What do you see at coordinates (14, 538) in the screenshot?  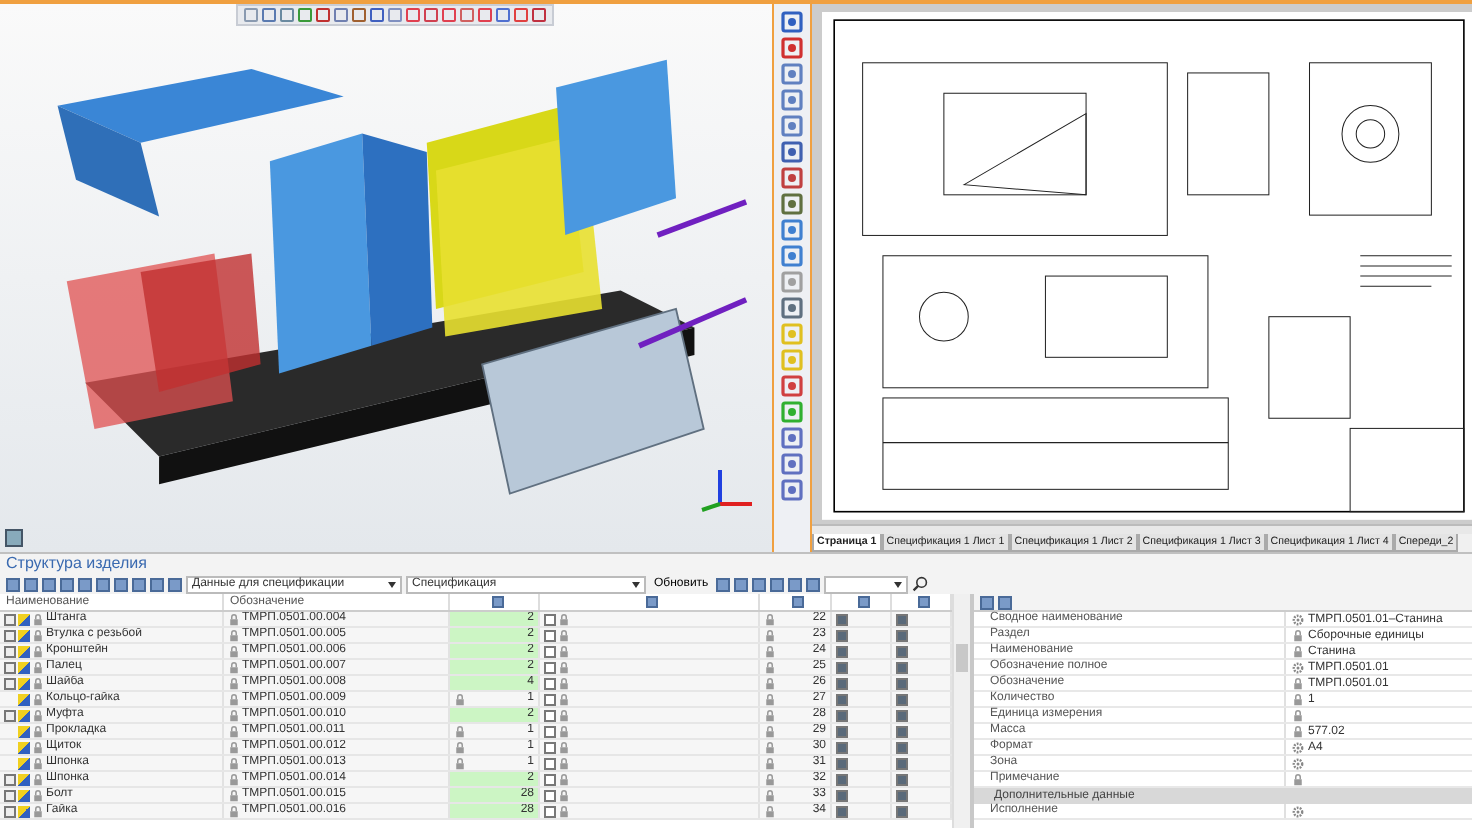 I see `view-cube-icon` at bounding box center [14, 538].